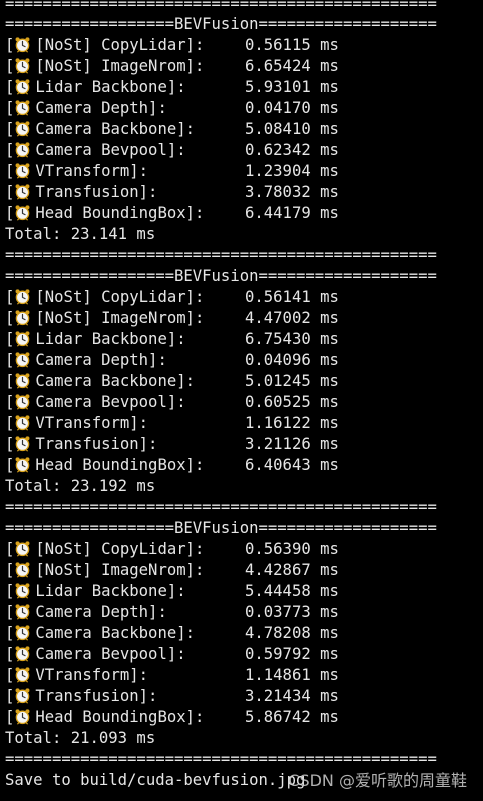 The width and height of the screenshot is (483, 801). I want to click on timing-row: [ [NoSt] CopyLidar]: 0.56141 ms, so click(244, 297).